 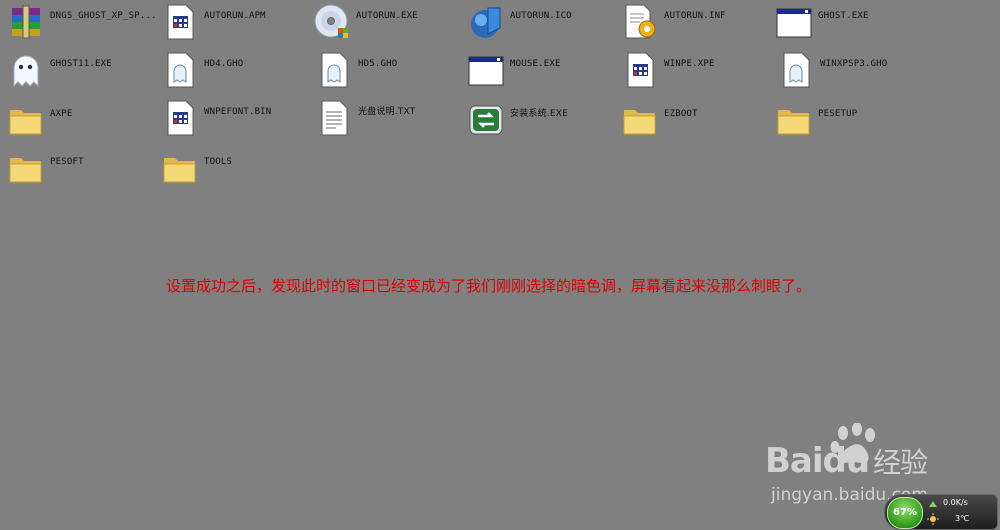 I want to click on text-file-icon, so click(x=334, y=118).